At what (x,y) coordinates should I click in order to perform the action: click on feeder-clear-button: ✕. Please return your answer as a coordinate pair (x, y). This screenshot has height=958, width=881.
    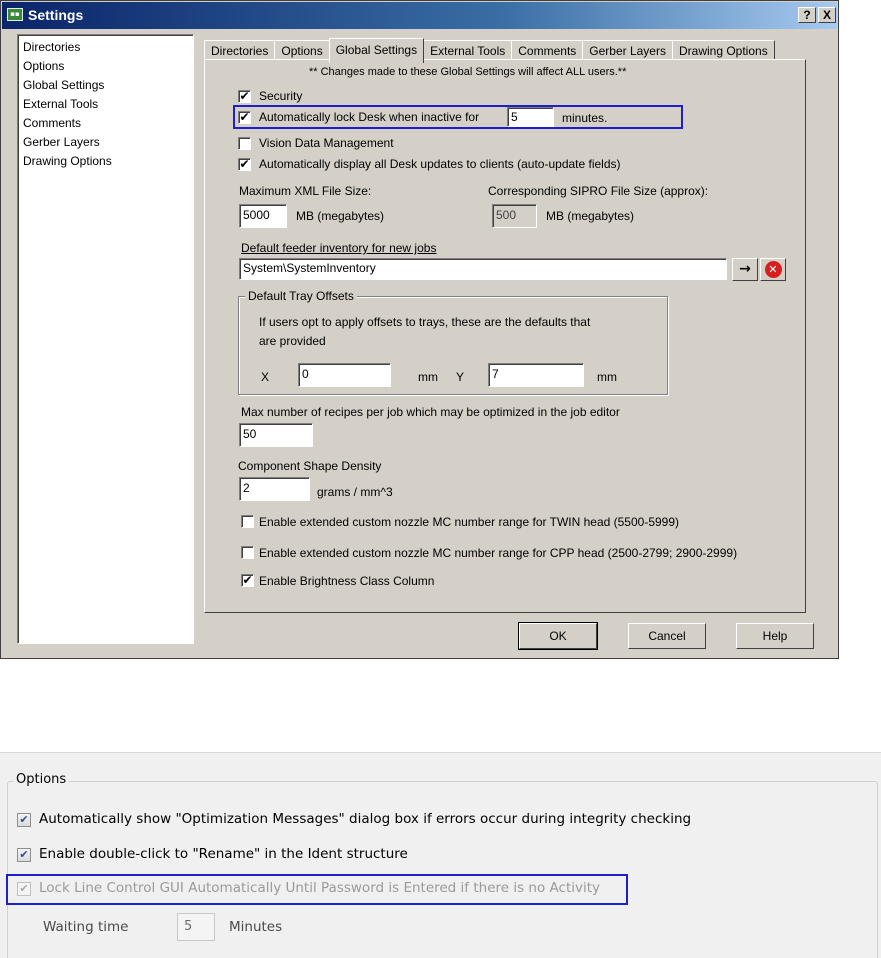
    Looking at the image, I should click on (773, 269).